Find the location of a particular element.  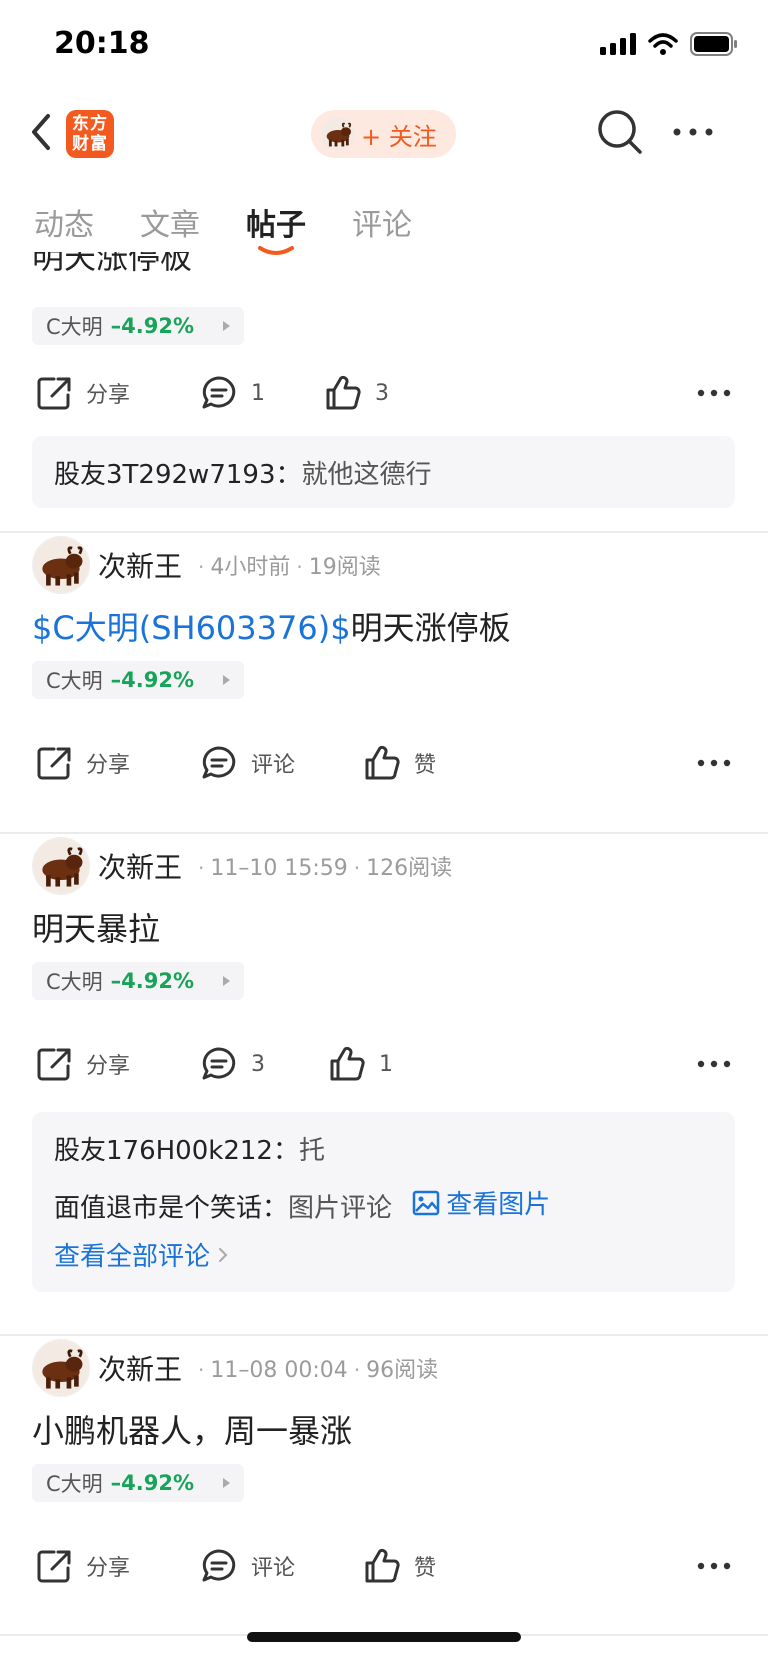

view-image-label: 查看图片 is located at coordinates (498, 1205).